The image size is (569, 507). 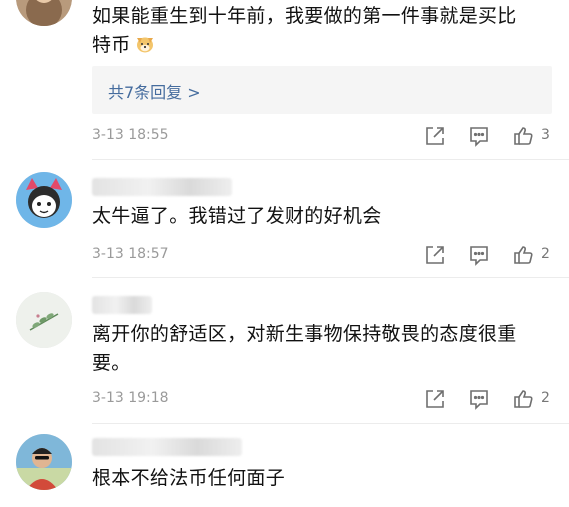 What do you see at coordinates (323, 400) in the screenshot?
I see `comment-meta: 3-13 19:18 2` at bounding box center [323, 400].